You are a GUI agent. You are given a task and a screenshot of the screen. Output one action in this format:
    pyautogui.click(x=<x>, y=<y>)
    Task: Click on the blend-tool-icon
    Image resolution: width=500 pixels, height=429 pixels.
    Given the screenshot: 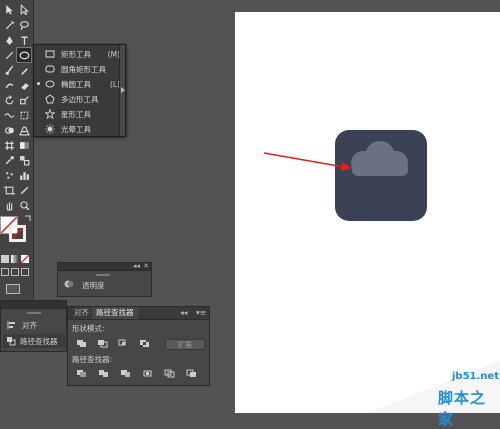 What is the action you would take?
    pyautogui.click(x=24, y=160)
    